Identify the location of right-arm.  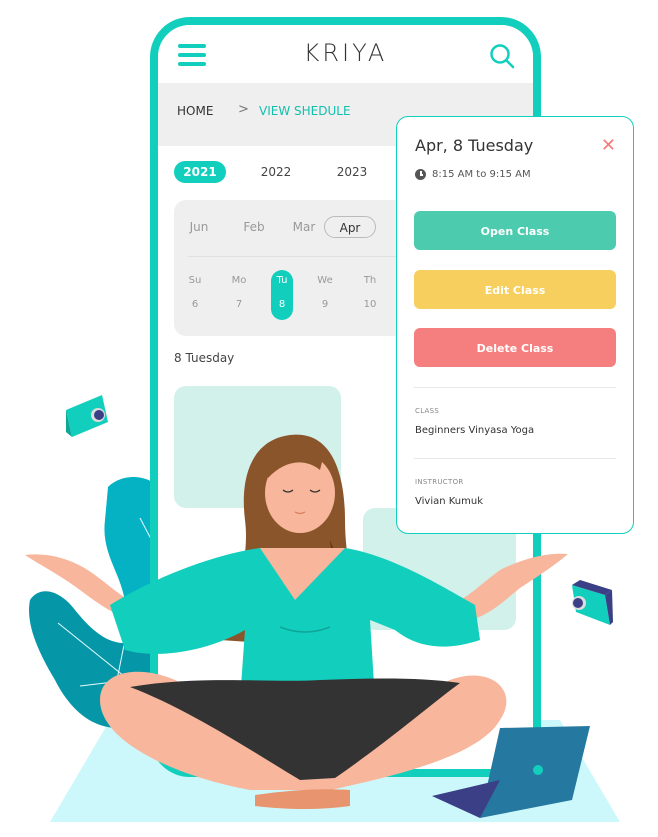
(514, 586).